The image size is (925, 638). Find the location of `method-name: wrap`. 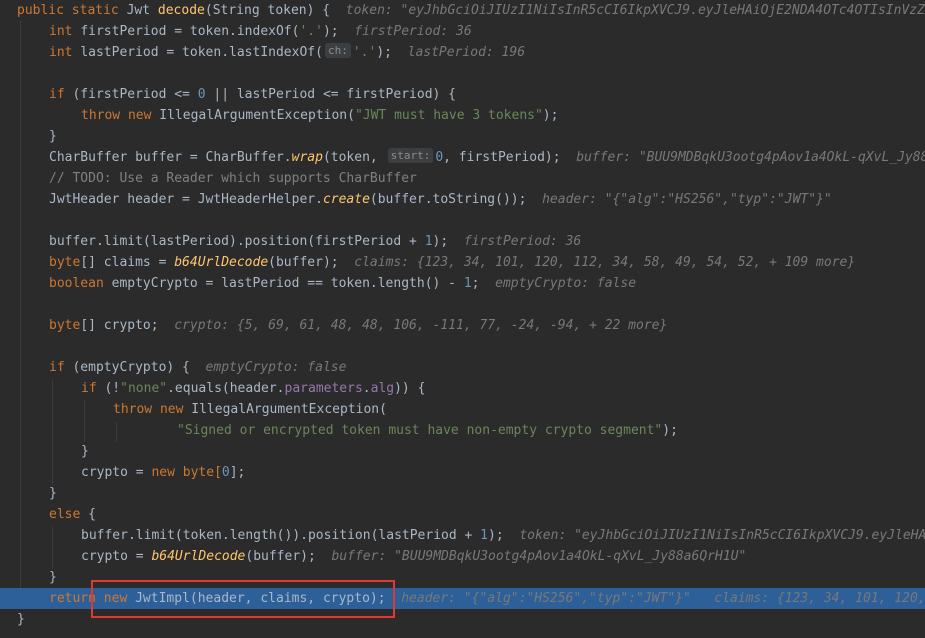

method-name: wrap is located at coordinates (307, 157).